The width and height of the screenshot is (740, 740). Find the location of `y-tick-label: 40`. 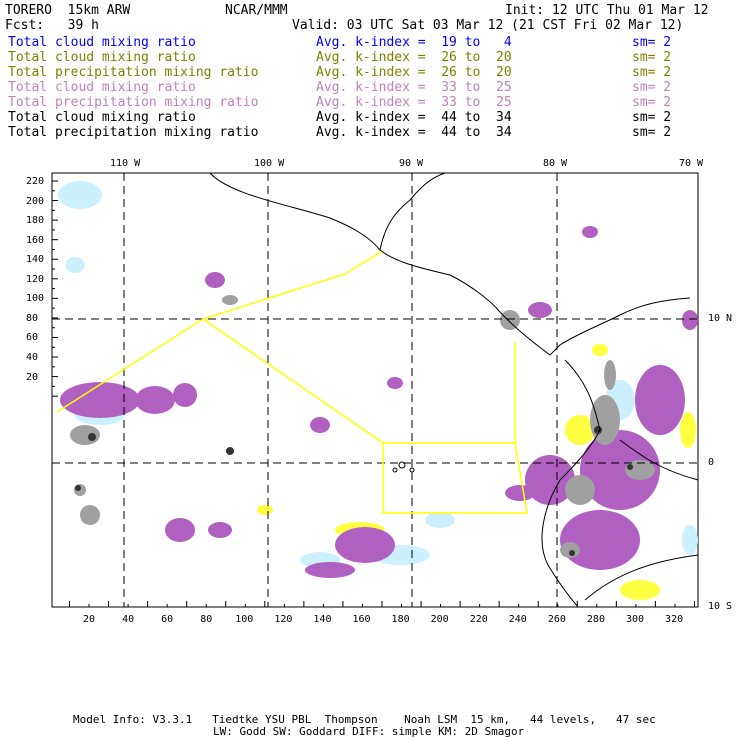

y-tick-label: 40 is located at coordinates (32, 357).